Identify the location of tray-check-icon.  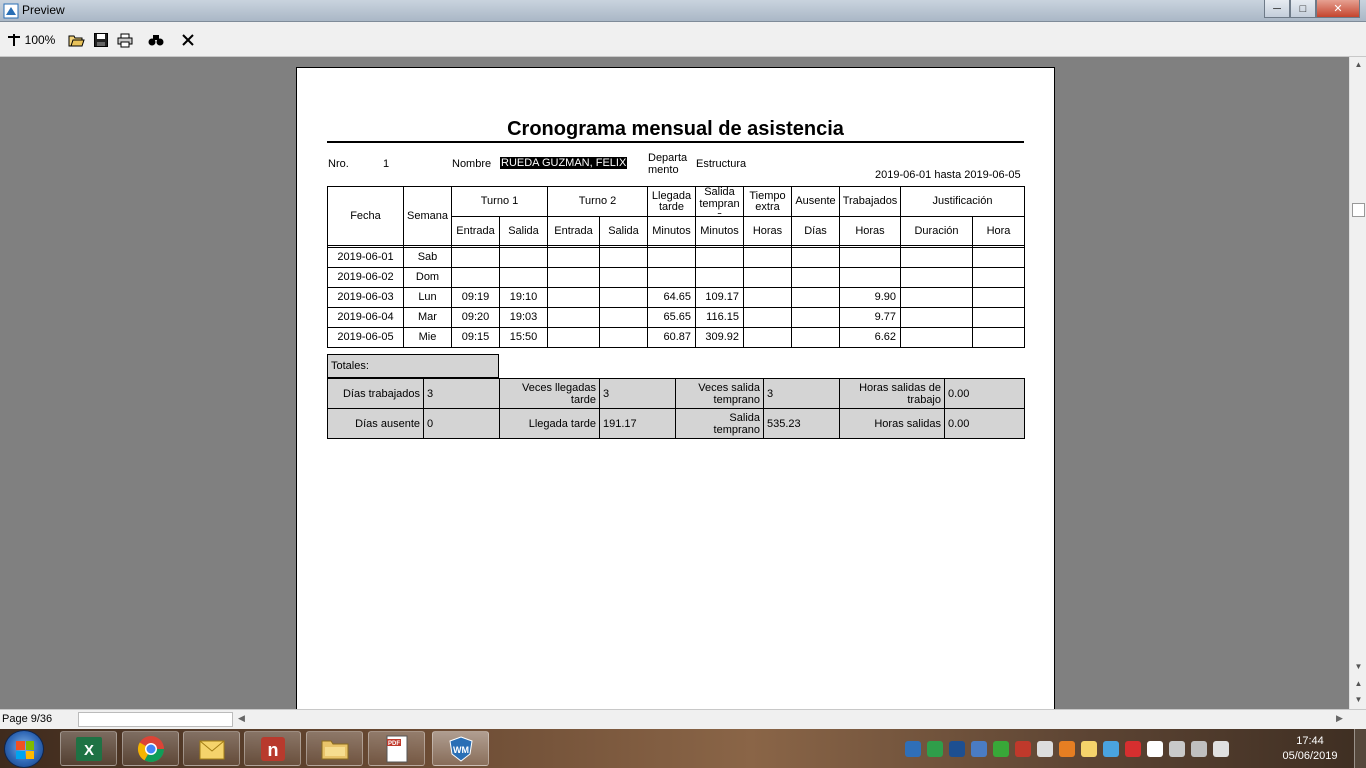
(1001, 749).